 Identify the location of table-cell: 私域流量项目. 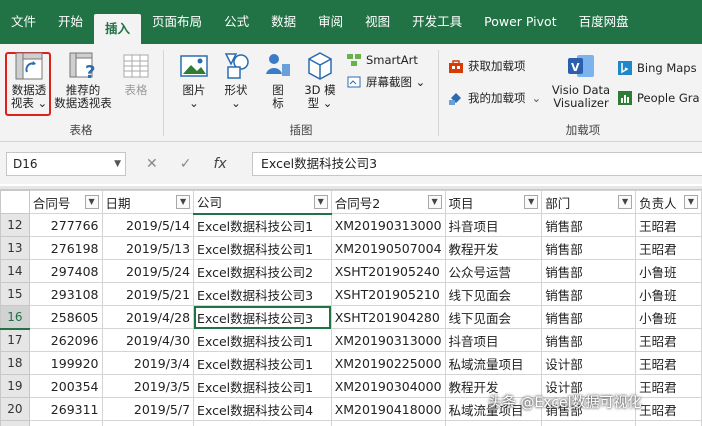
(493, 363).